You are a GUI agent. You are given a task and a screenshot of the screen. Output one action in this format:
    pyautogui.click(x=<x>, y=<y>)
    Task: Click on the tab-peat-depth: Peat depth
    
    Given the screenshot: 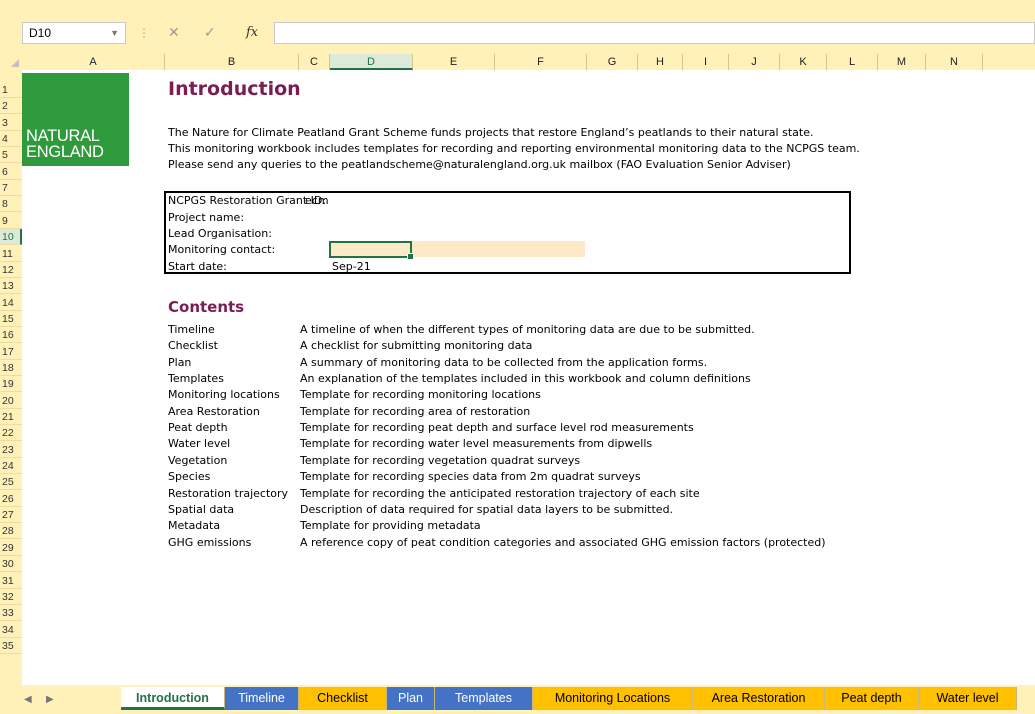 What is the action you would take?
    pyautogui.click(x=872, y=698)
    